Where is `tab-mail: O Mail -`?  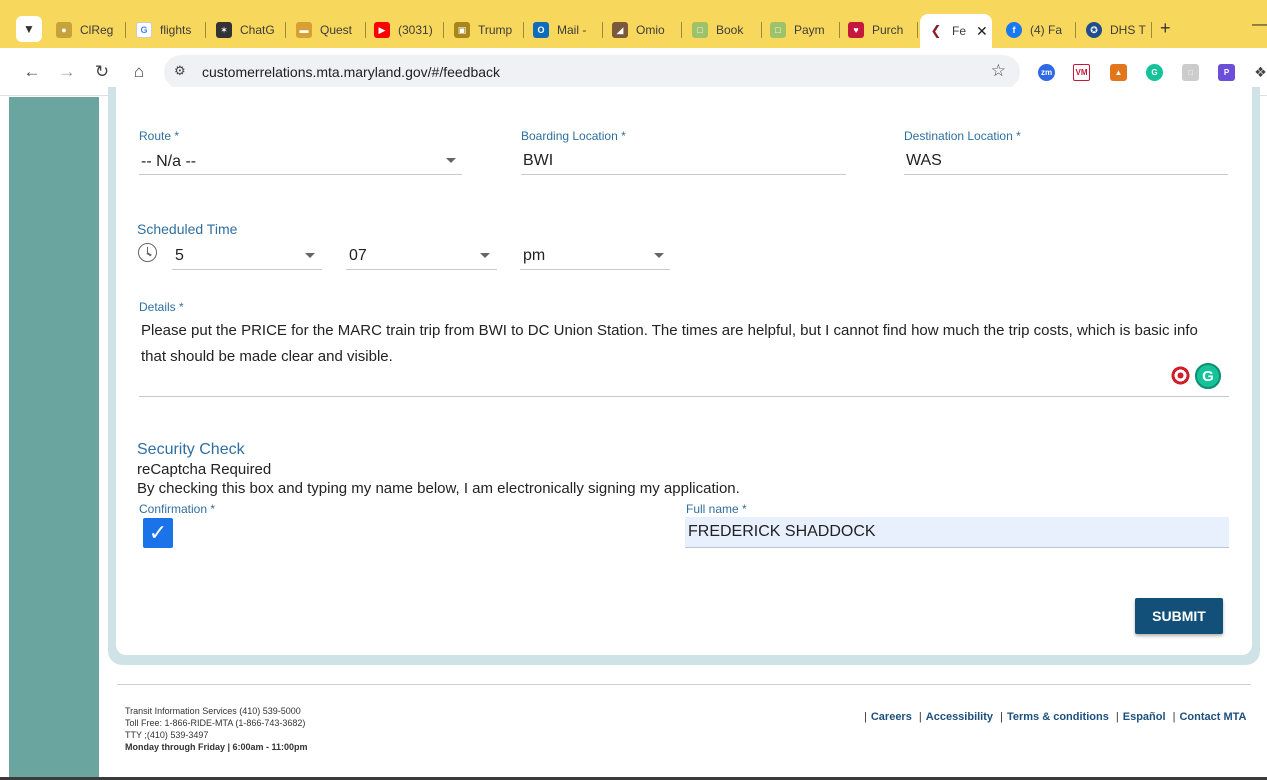
tab-mail: O Mail - is located at coordinates (568, 30).